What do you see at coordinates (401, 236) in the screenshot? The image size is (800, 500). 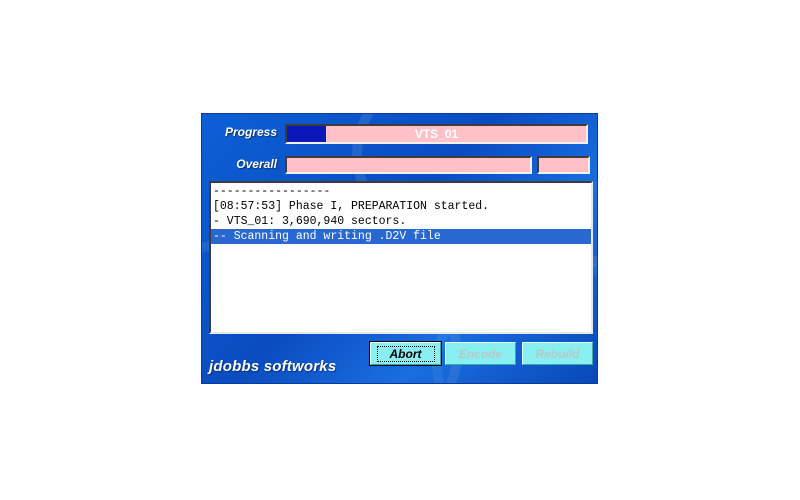 I see `log-line-selected: -- Scanning and writing .D2V file` at bounding box center [401, 236].